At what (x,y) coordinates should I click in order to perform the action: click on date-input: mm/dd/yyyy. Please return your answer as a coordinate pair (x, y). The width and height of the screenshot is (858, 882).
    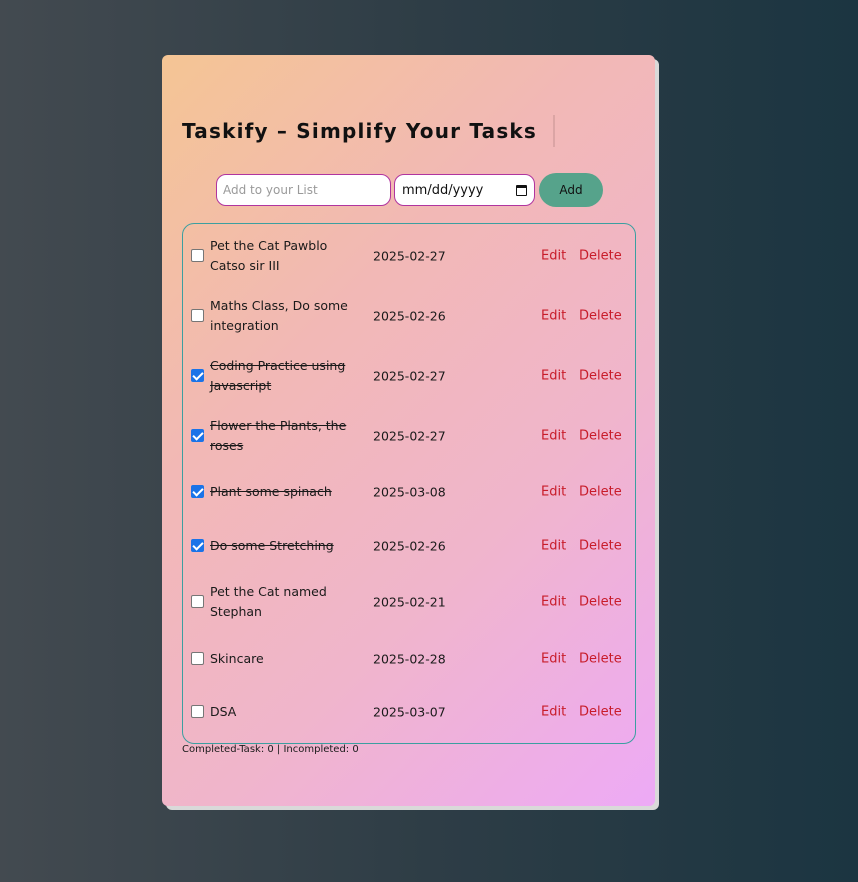
    Looking at the image, I should click on (464, 190).